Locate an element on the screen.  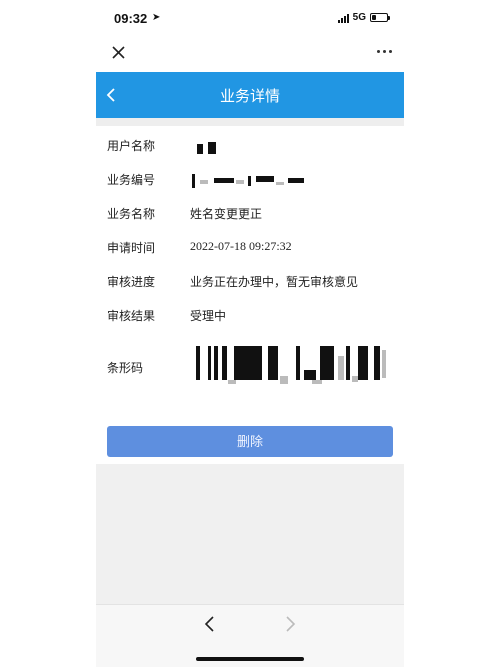
detail-label: 业务编号 is located at coordinates (131, 180).